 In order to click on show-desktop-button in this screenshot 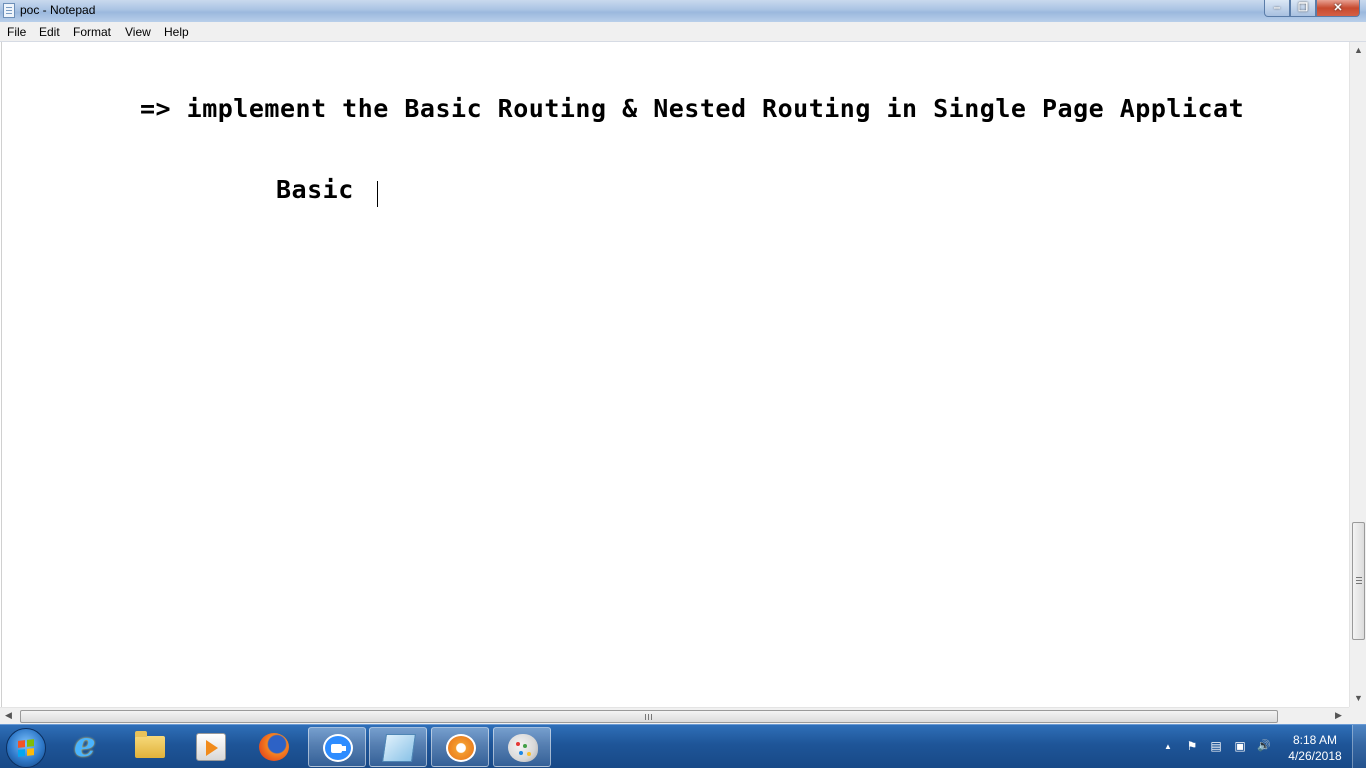, I will do `click(1359, 747)`.